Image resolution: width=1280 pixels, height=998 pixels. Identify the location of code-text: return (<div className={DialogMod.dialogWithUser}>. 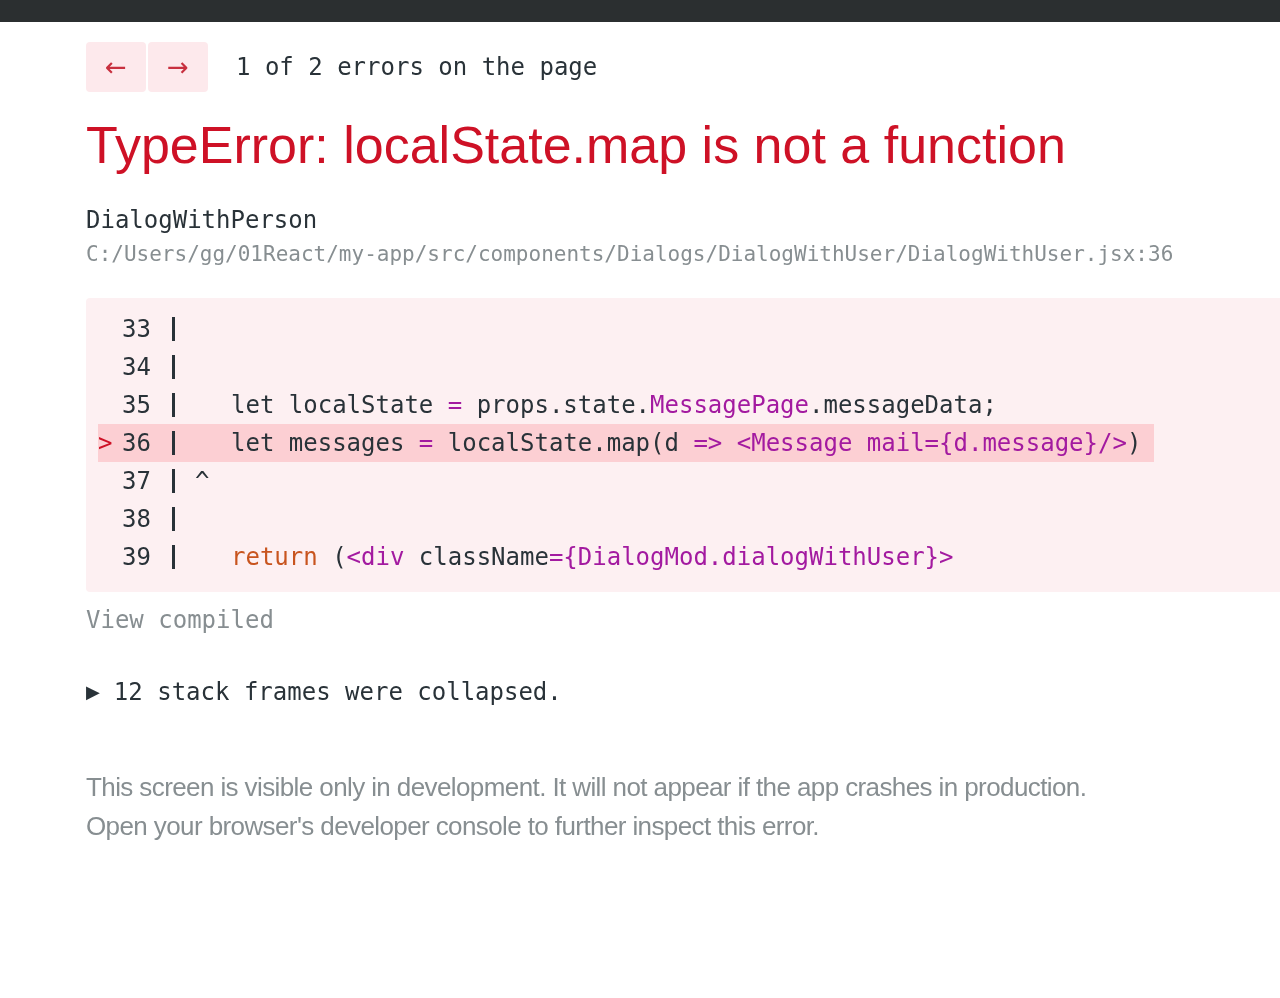
(592, 557).